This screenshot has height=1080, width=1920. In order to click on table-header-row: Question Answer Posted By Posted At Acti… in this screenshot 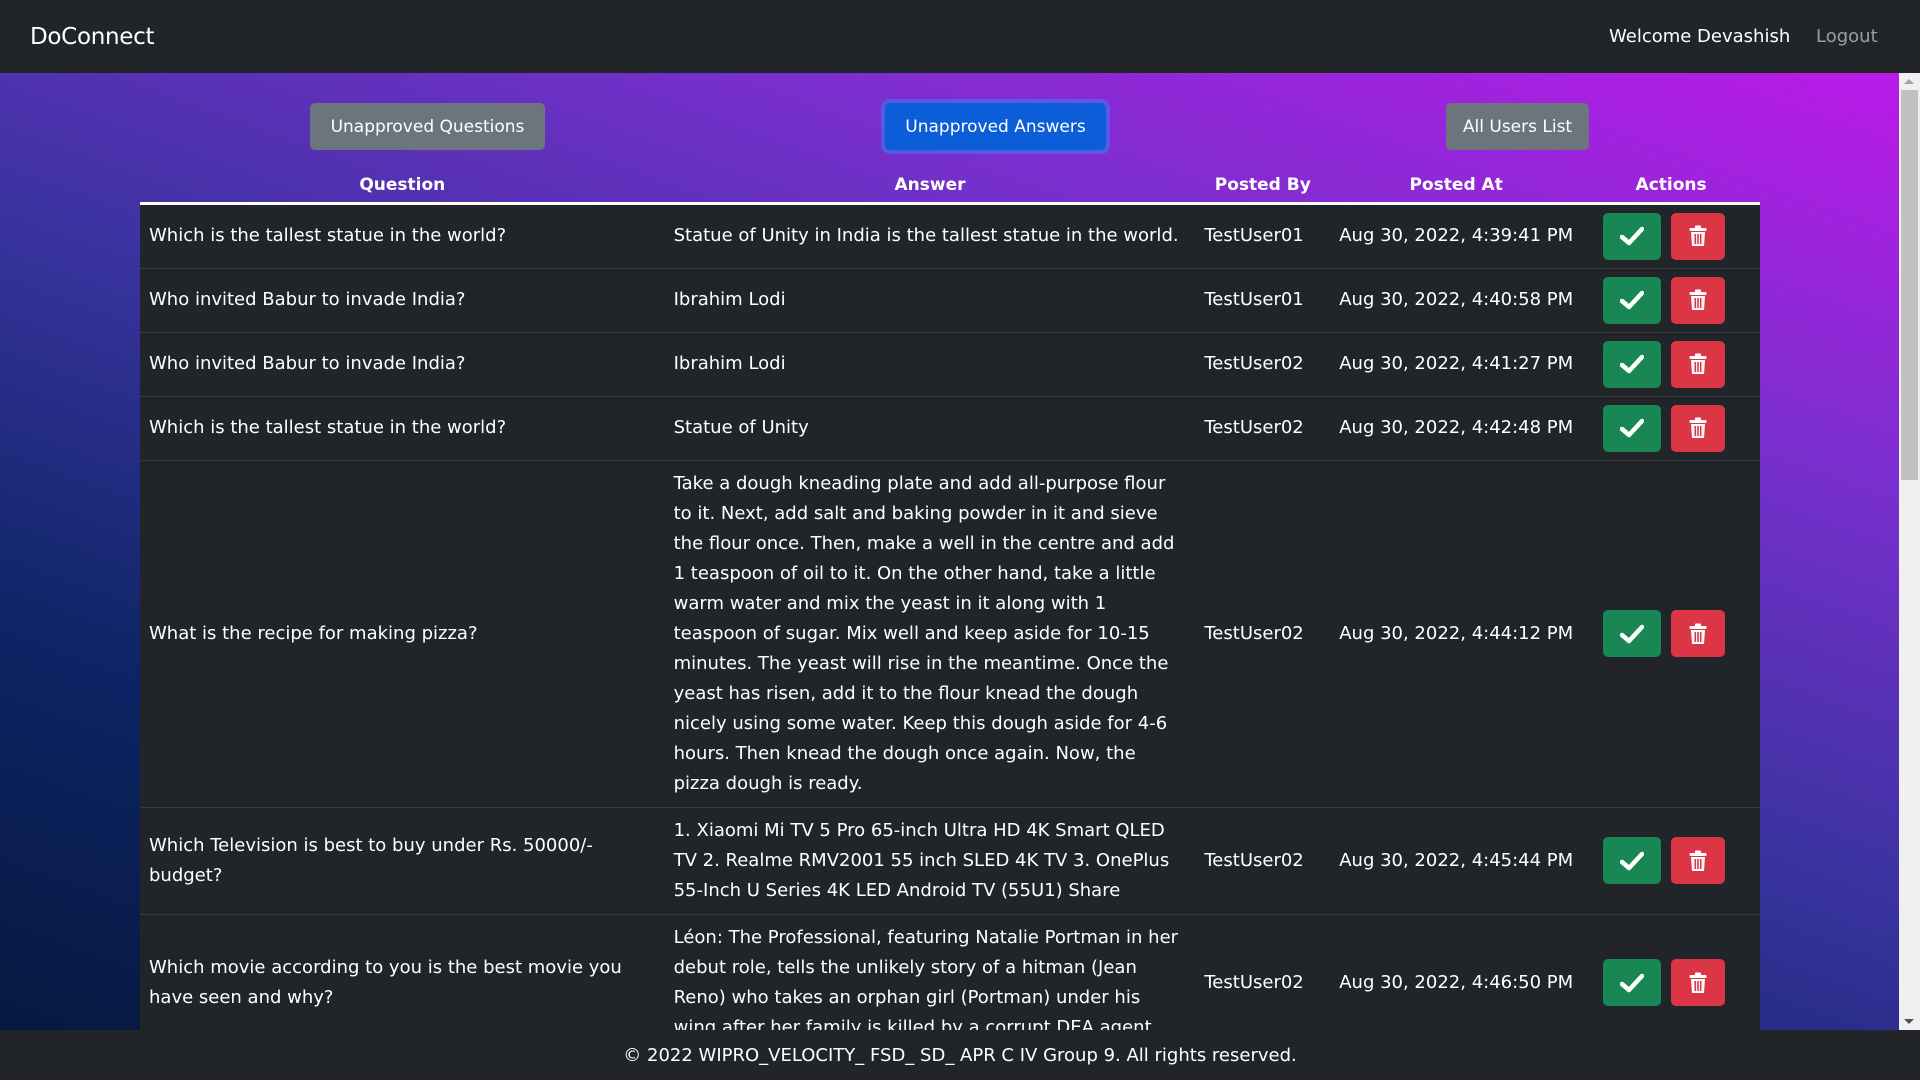, I will do `click(950, 186)`.